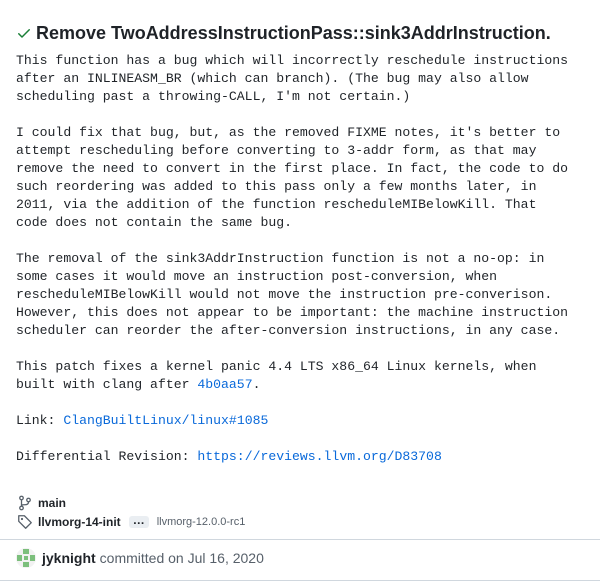  What do you see at coordinates (256, 384) in the screenshot?
I see `message-text: .` at bounding box center [256, 384].